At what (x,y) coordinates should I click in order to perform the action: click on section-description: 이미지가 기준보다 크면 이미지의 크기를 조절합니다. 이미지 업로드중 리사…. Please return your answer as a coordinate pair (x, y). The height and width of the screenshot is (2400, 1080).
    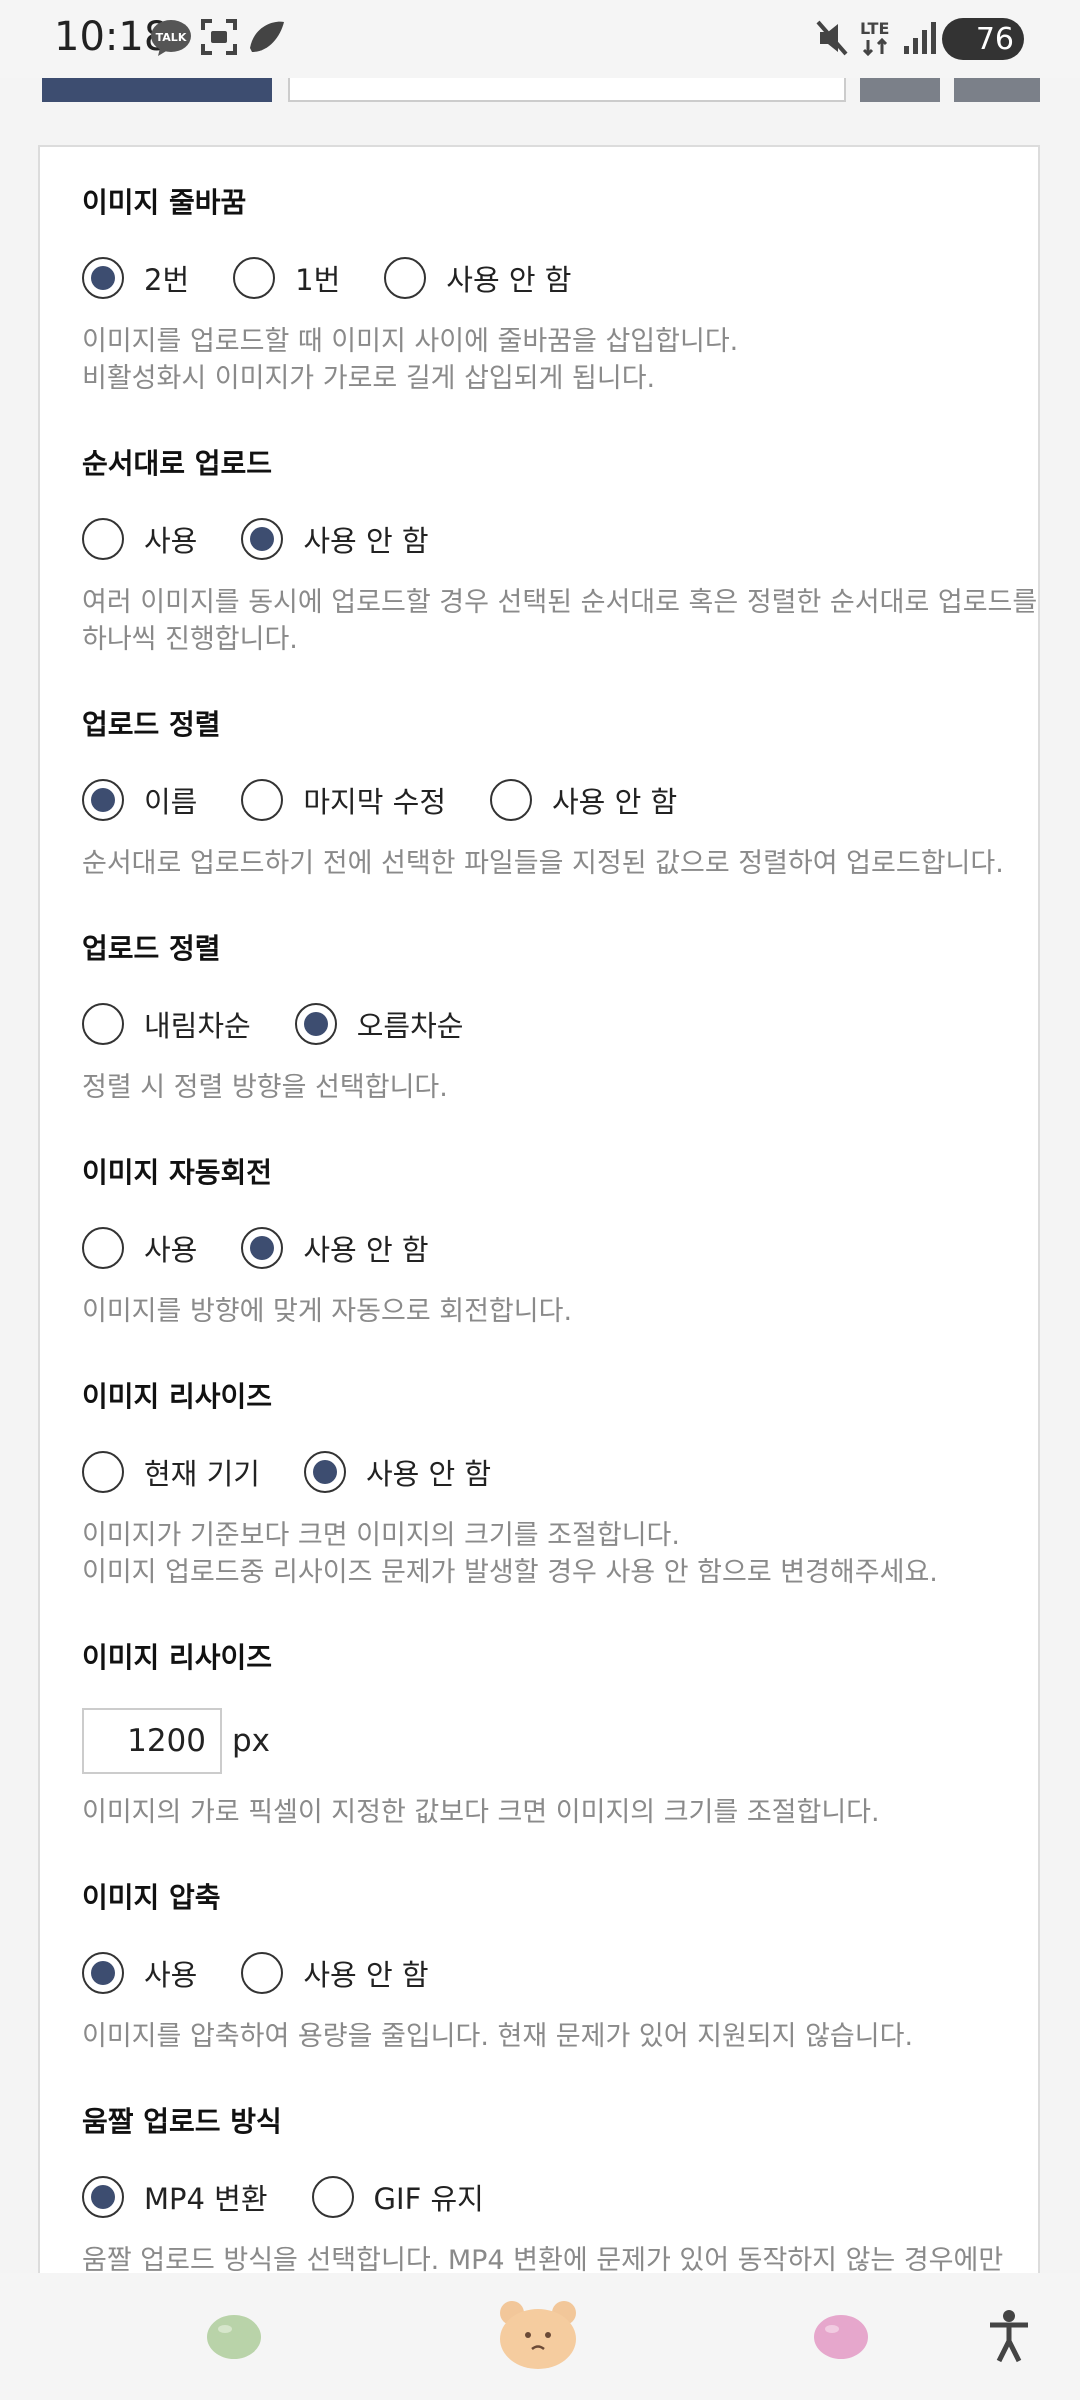
    Looking at the image, I should click on (562, 1554).